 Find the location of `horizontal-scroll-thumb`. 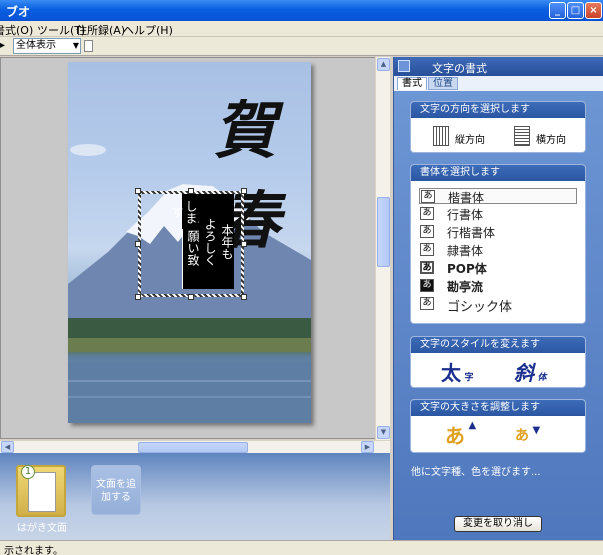

horizontal-scroll-thumb is located at coordinates (193, 447).